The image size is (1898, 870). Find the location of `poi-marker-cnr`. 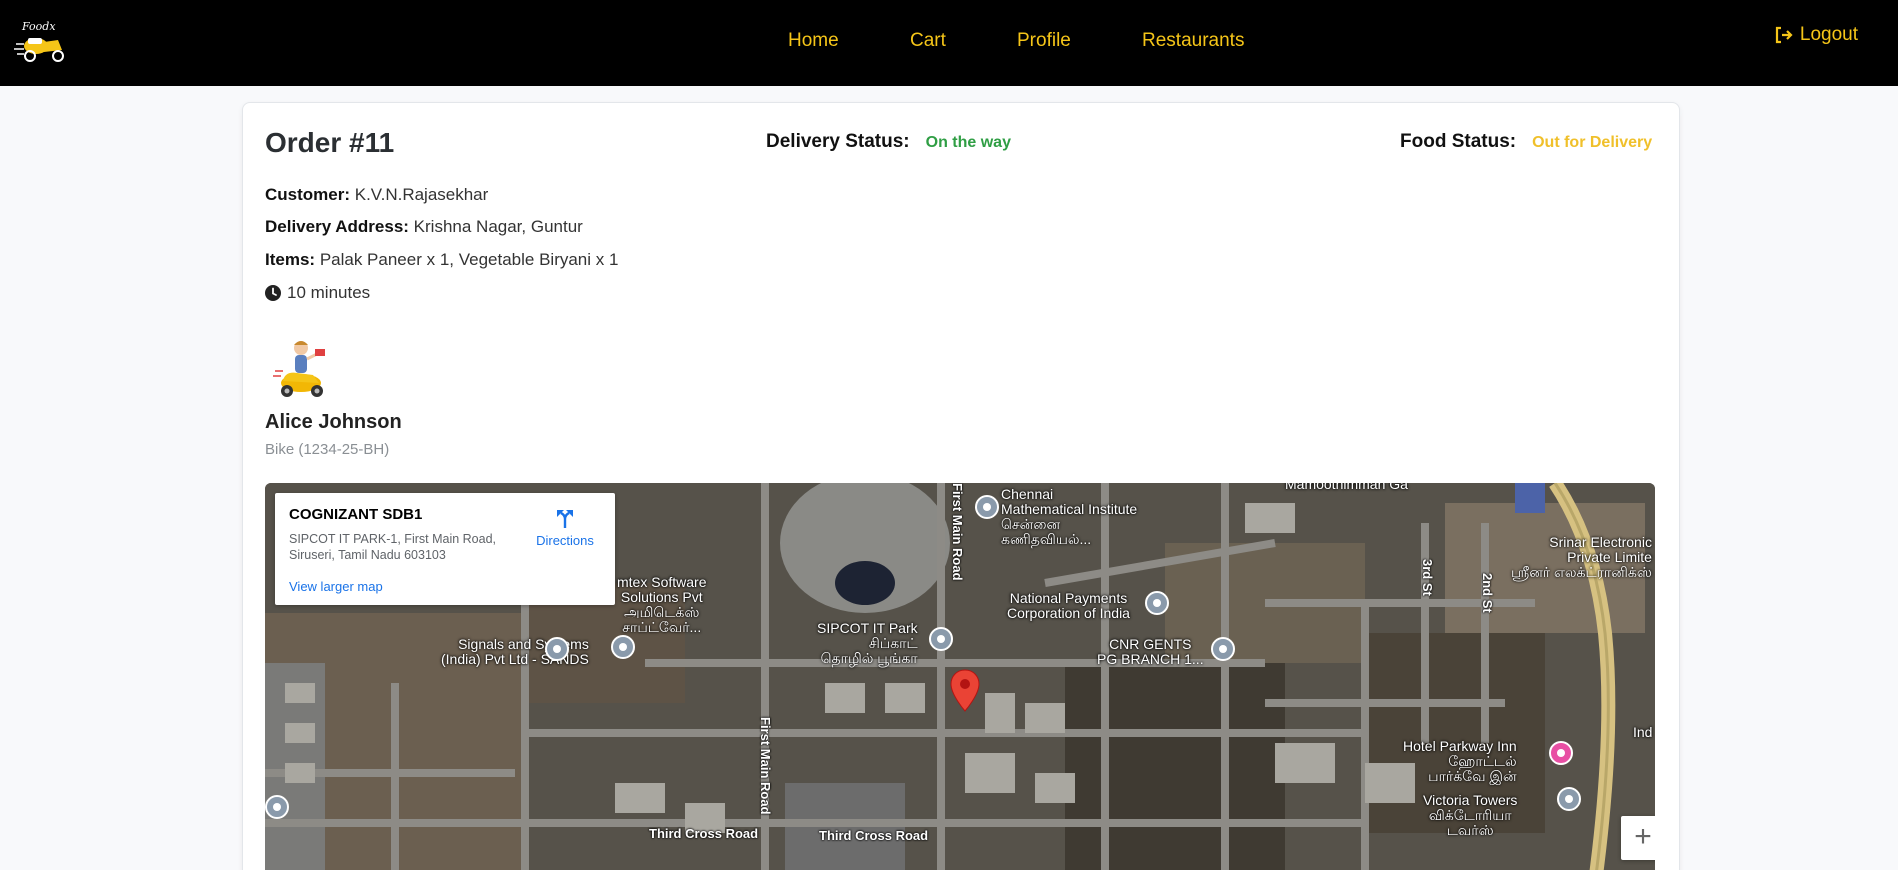

poi-marker-cnr is located at coordinates (1223, 649).